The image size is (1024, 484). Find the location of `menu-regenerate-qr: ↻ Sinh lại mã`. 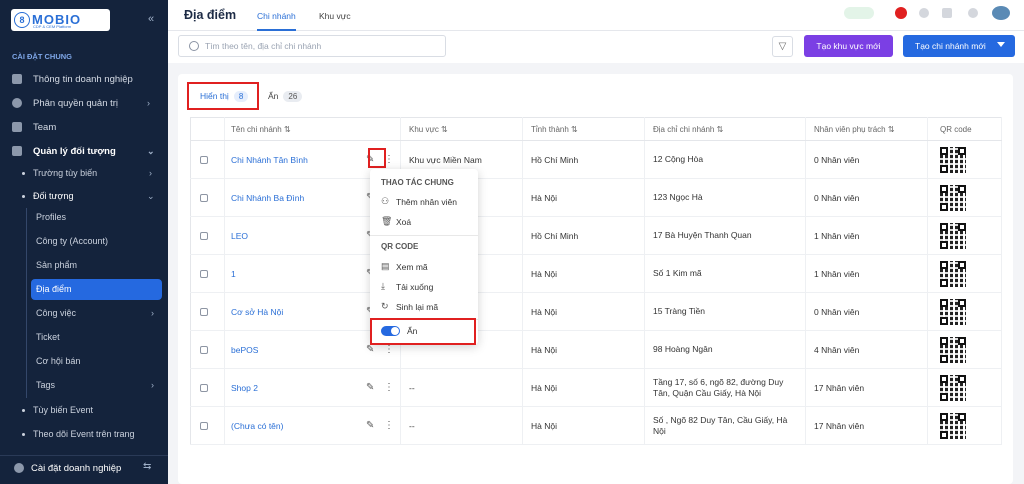

menu-regenerate-qr: ↻ Sinh lại mã is located at coordinates (409, 306).